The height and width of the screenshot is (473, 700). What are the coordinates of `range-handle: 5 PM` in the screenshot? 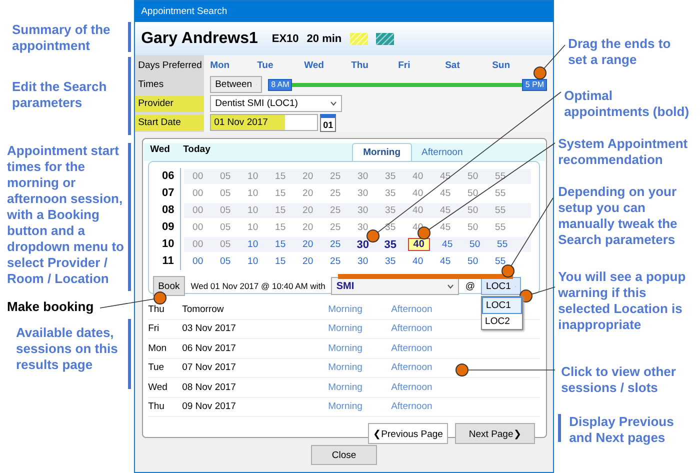 It's located at (535, 84).